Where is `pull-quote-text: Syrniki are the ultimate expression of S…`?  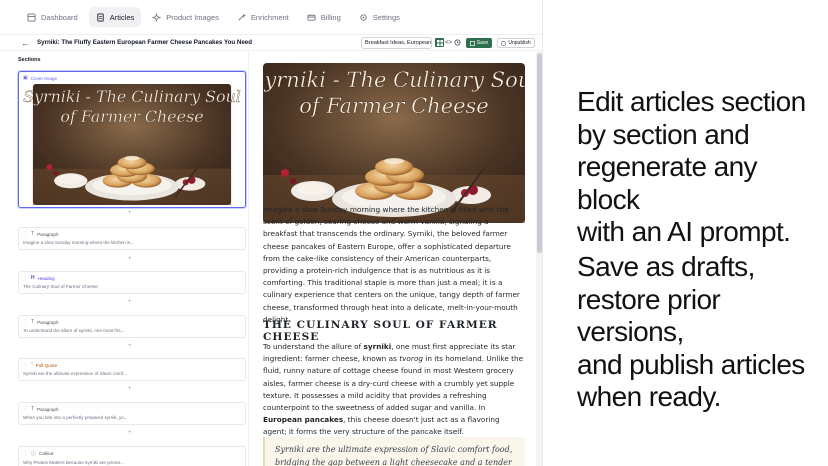
pull-quote-text: Syrniki are the ultimate expression of S… is located at coordinates (394, 455).